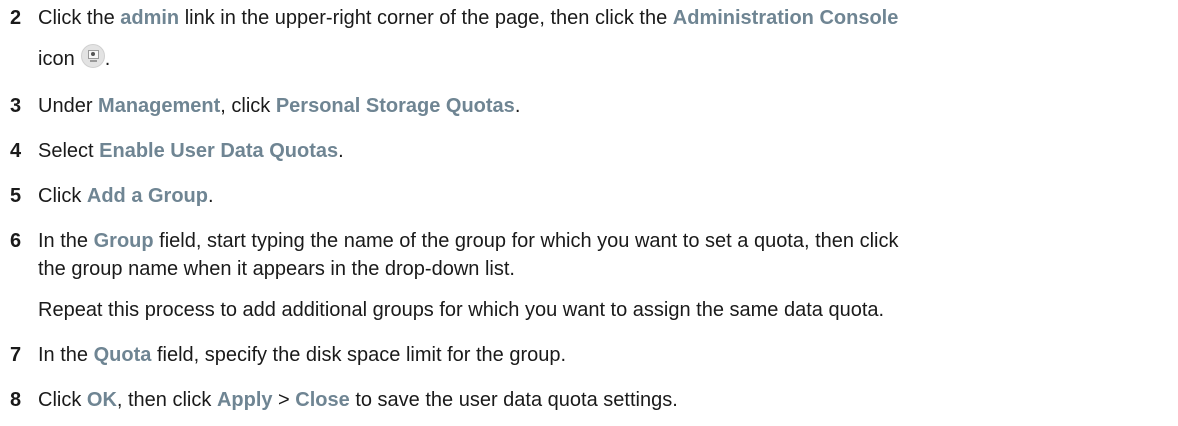  I want to click on step-text: Click Add a Group., so click(126, 196).